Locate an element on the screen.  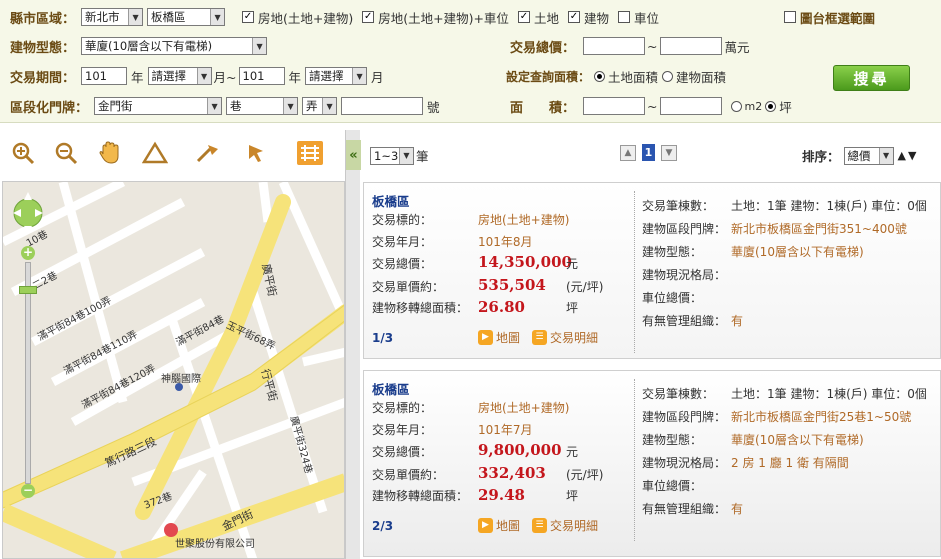
area-max-input is located at coordinates (690, 106).